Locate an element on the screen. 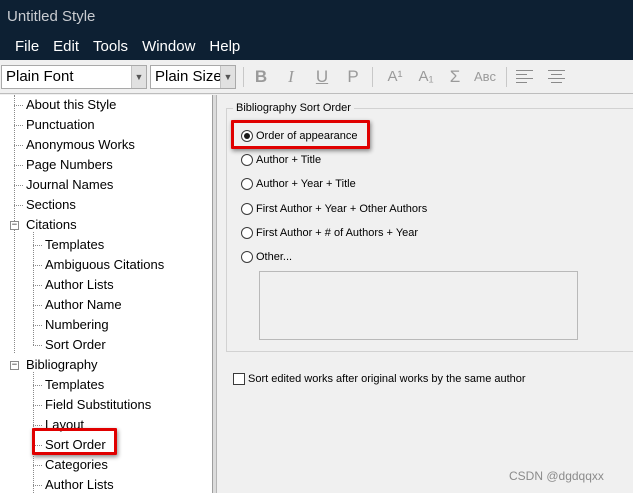 The image size is (633, 493). radio-label: Author + Year + Title is located at coordinates (306, 184).